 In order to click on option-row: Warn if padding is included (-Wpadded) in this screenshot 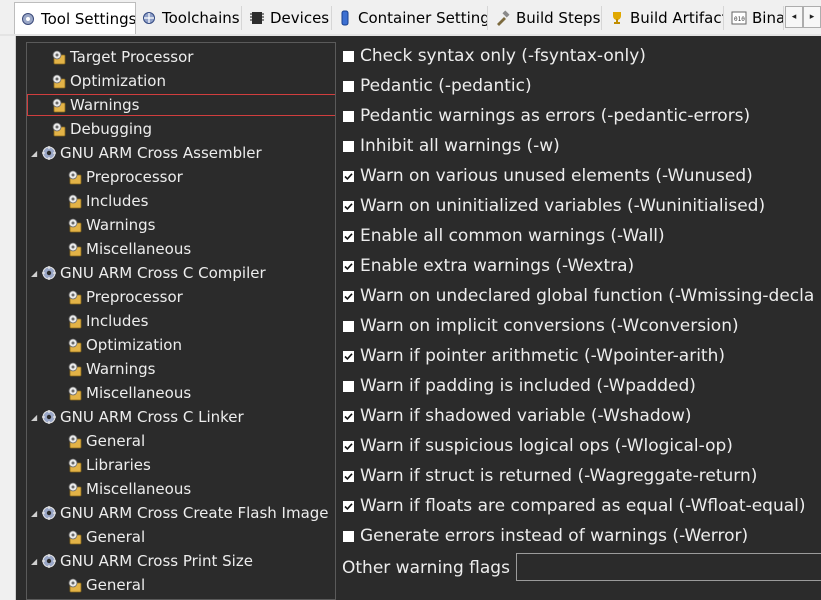, I will do `click(519, 386)`.